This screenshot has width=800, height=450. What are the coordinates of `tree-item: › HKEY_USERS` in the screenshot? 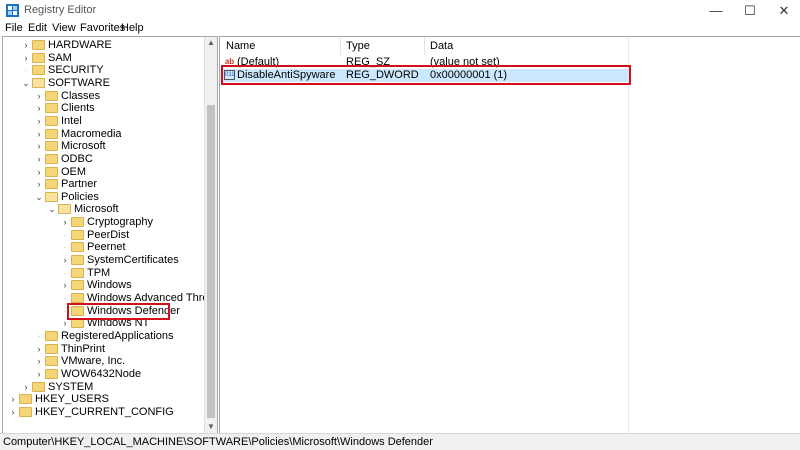 It's located at (103, 399).